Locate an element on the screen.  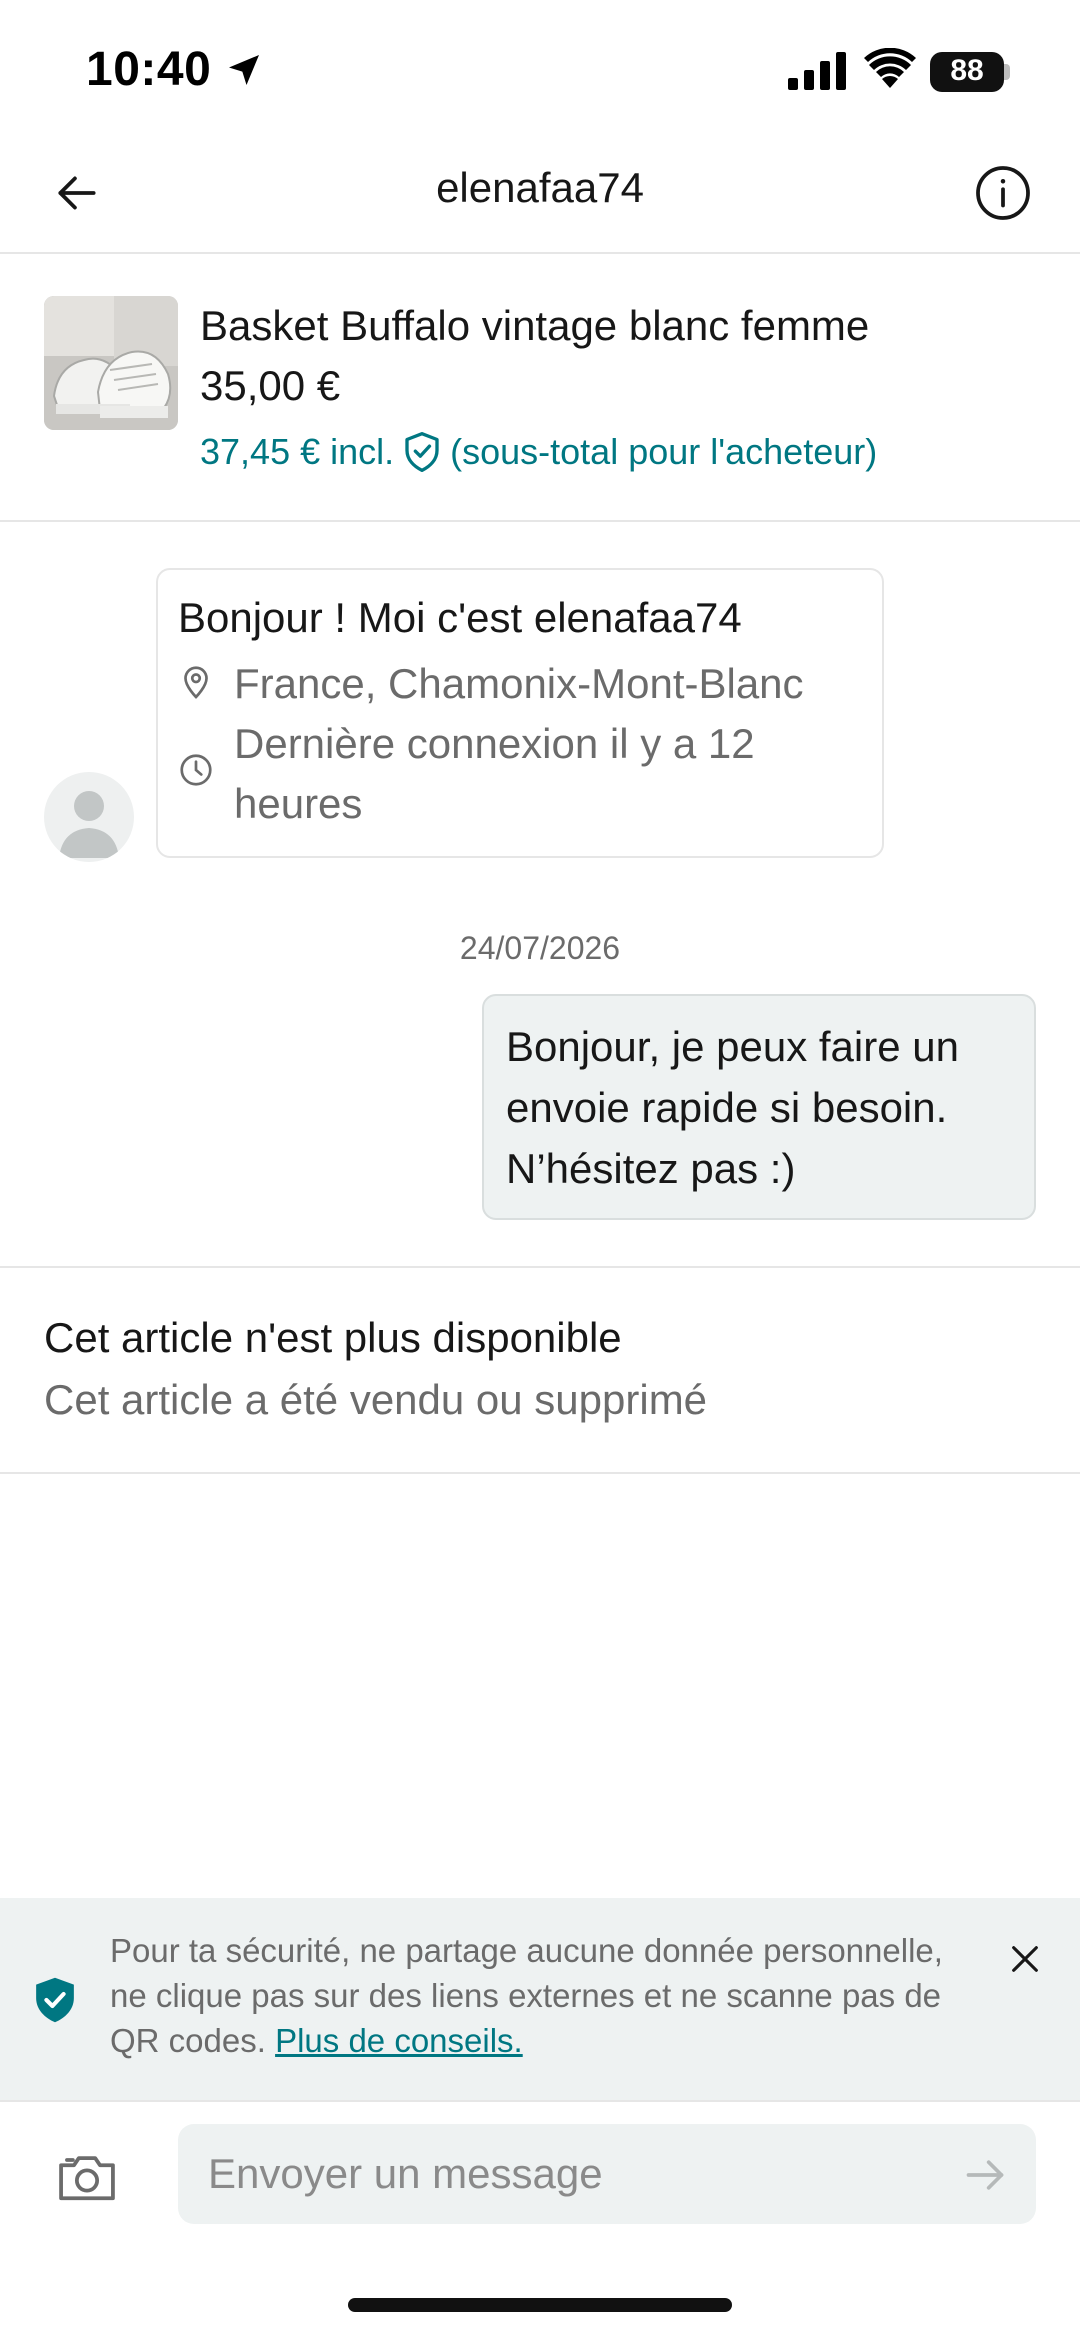
safety-tips-link: Plus de conseils. is located at coordinates (399, 2040).